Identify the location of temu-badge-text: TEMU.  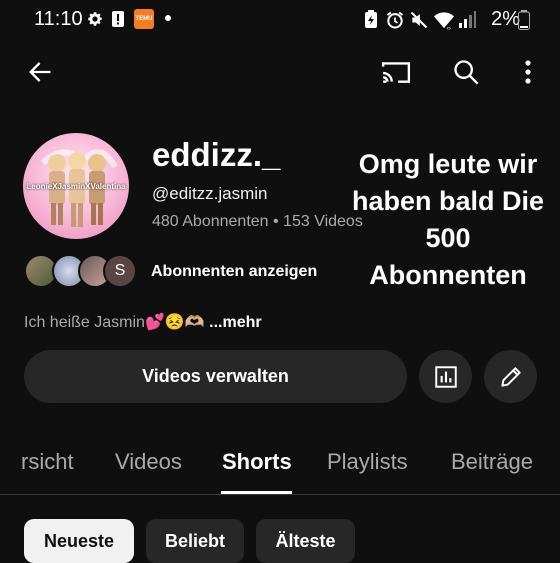
(144, 18).